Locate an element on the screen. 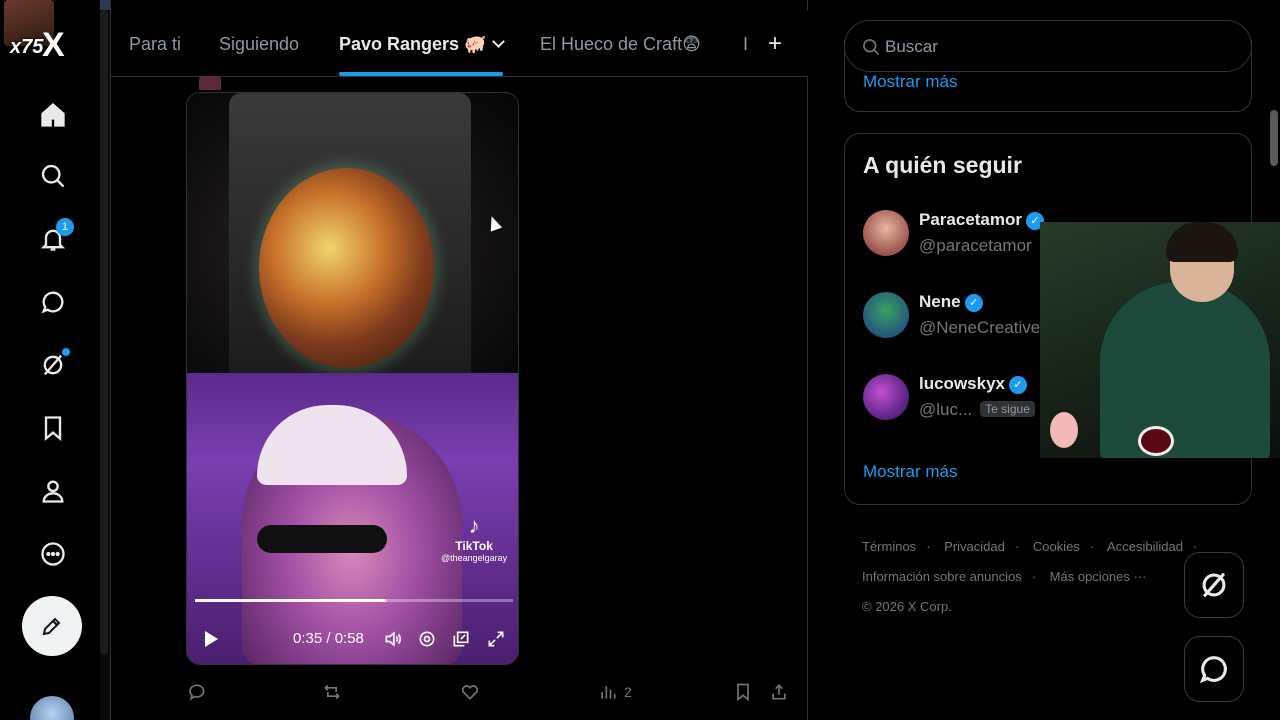 The height and width of the screenshot is (720, 1280). reply-icon is located at coordinates (197, 692).